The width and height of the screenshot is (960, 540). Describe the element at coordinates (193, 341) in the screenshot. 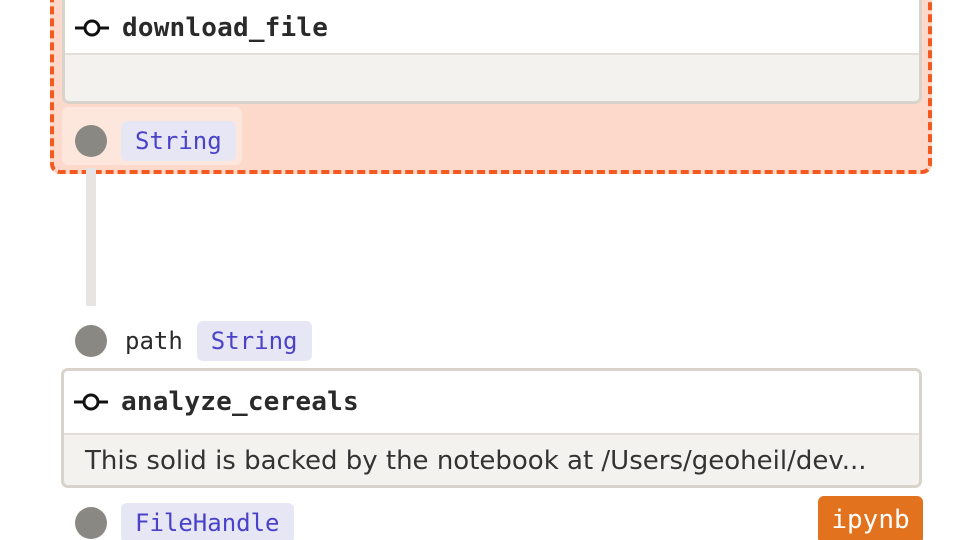

I see `input-port-path: path String` at that location.